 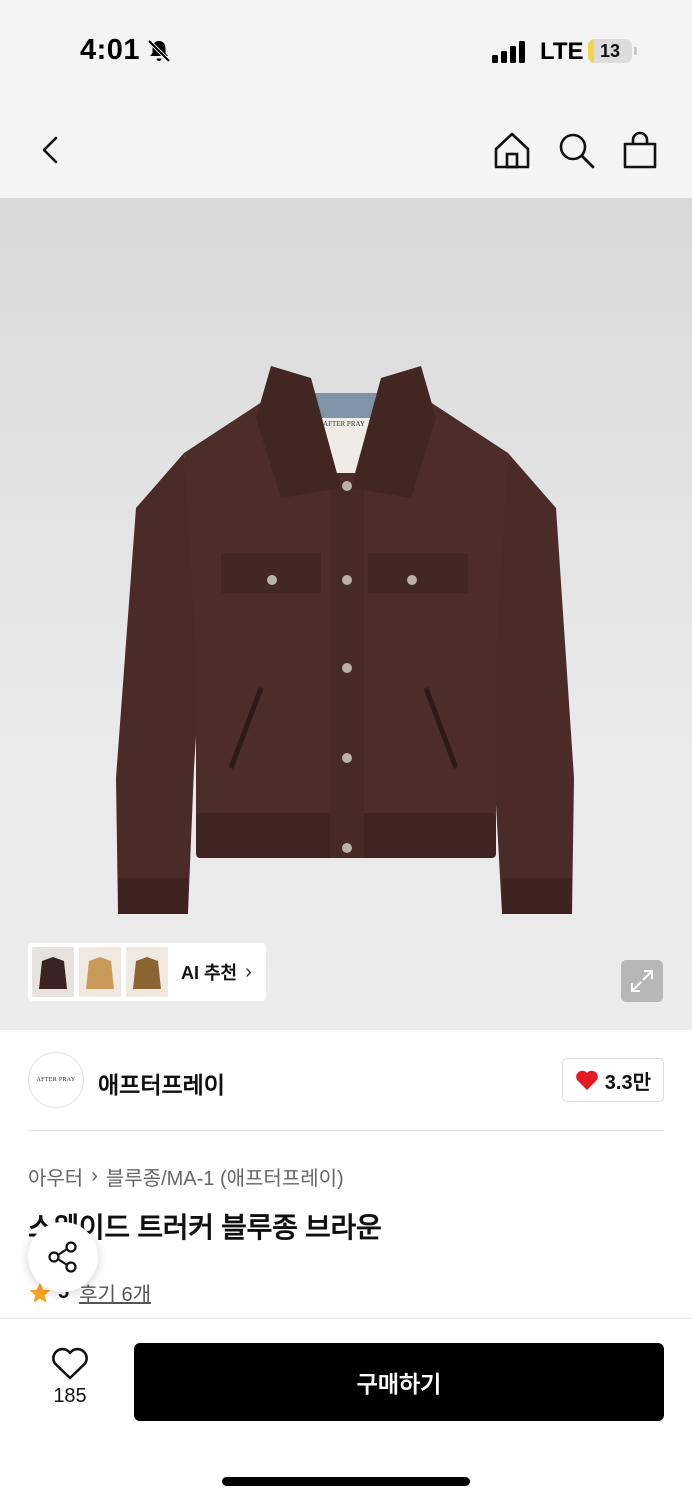 I want to click on chevron-left-icon, so click(x=50, y=150).